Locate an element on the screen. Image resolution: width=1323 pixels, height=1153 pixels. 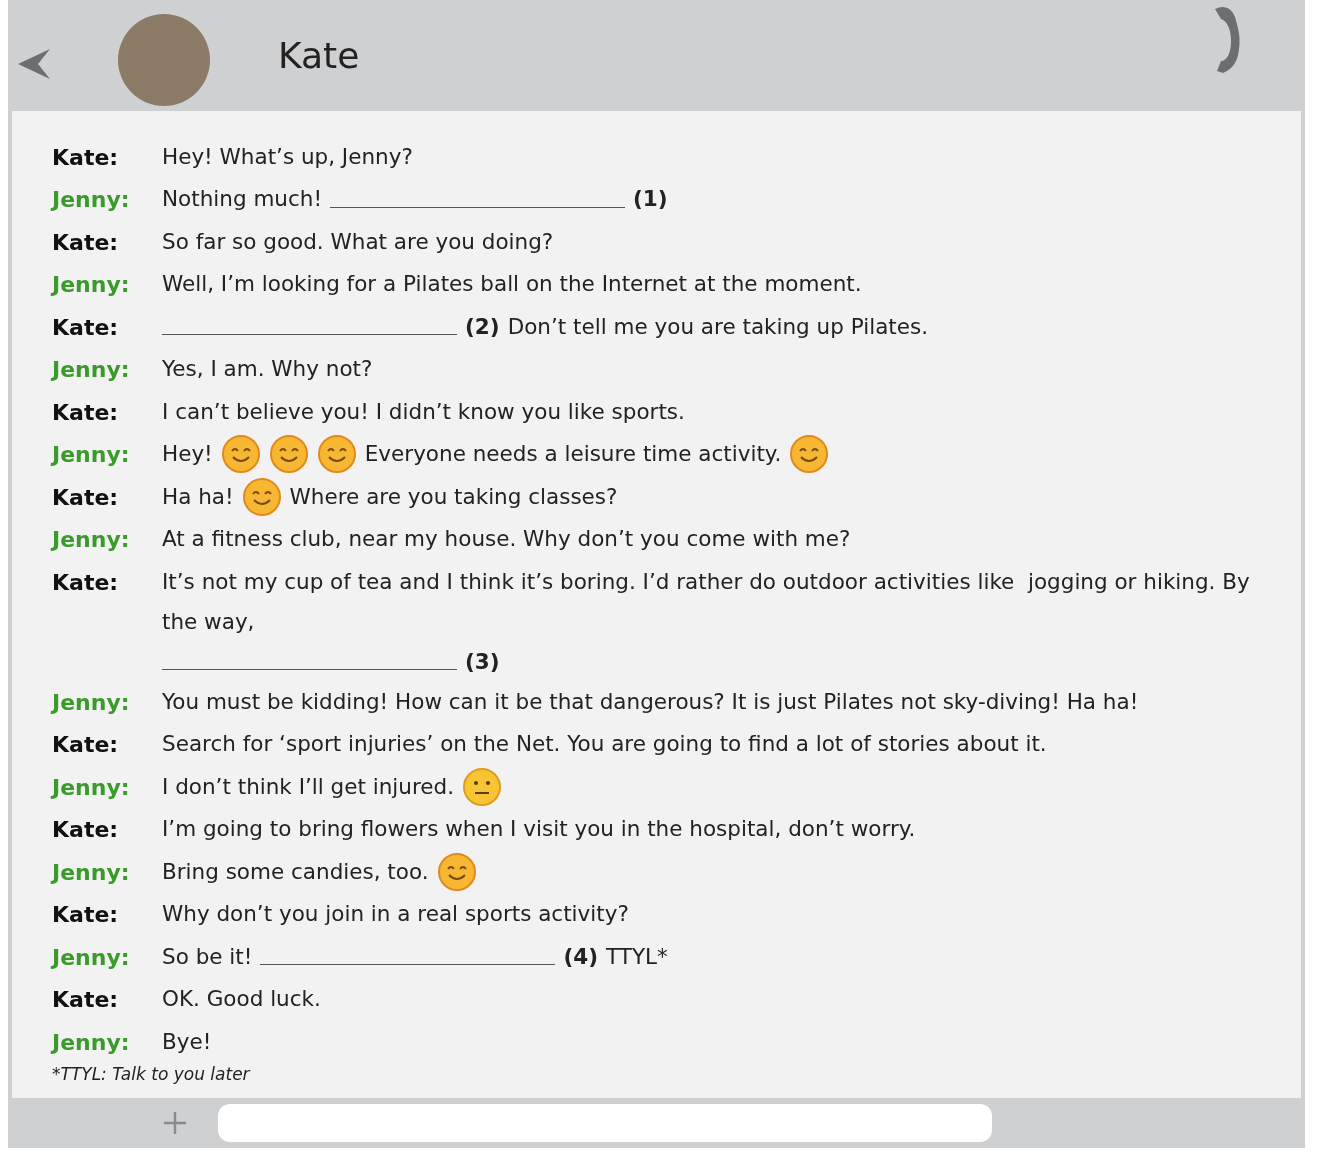
message-text: So be it! is located at coordinates (207, 956).